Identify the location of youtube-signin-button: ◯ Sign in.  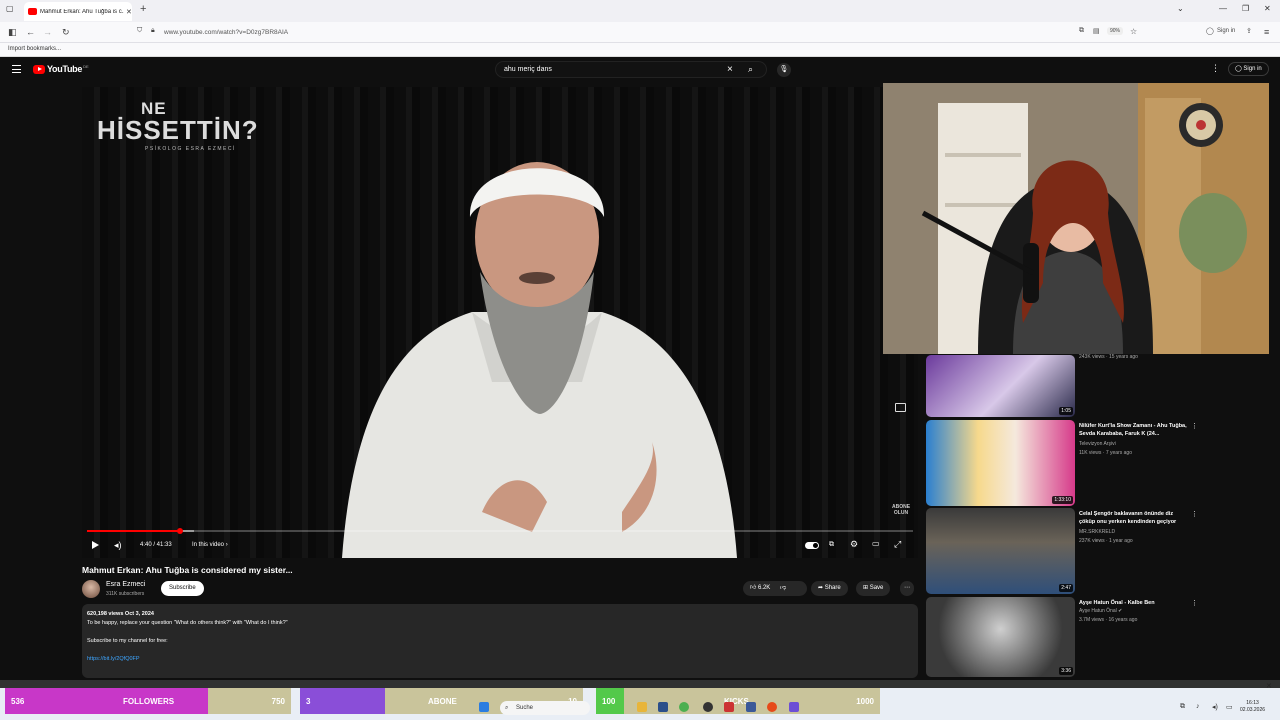
(1248, 69).